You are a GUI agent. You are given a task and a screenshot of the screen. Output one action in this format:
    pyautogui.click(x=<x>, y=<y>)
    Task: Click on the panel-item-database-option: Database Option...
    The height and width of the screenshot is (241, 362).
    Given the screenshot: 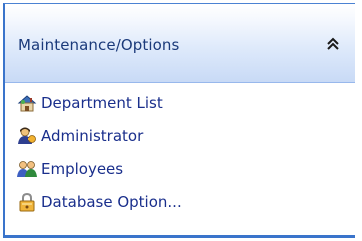 What is the action you would take?
    pyautogui.click(x=99, y=202)
    